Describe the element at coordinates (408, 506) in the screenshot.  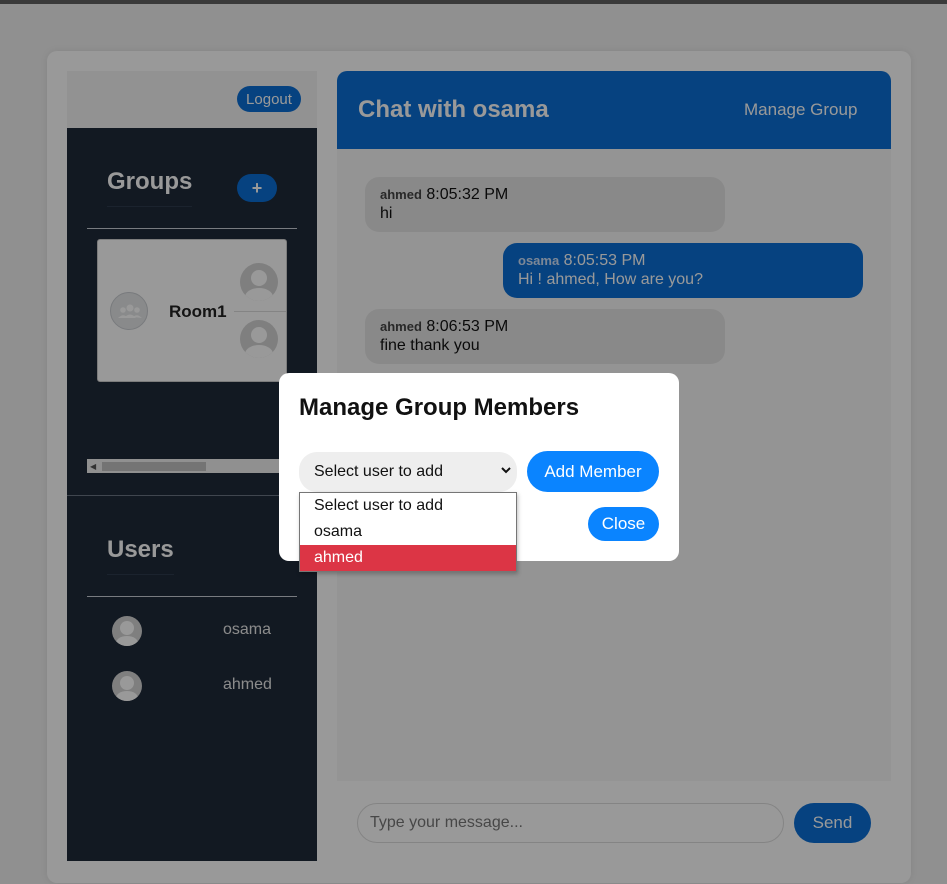
I see `select-option: Select user to add` at that location.